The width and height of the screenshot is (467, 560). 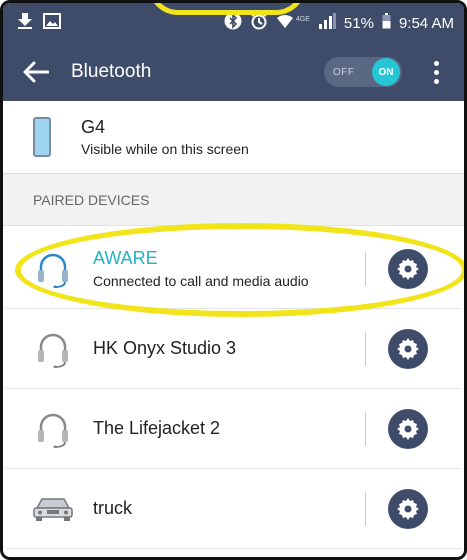 What do you see at coordinates (157, 428) in the screenshot?
I see `device-name: The Lifejacket 2` at bounding box center [157, 428].